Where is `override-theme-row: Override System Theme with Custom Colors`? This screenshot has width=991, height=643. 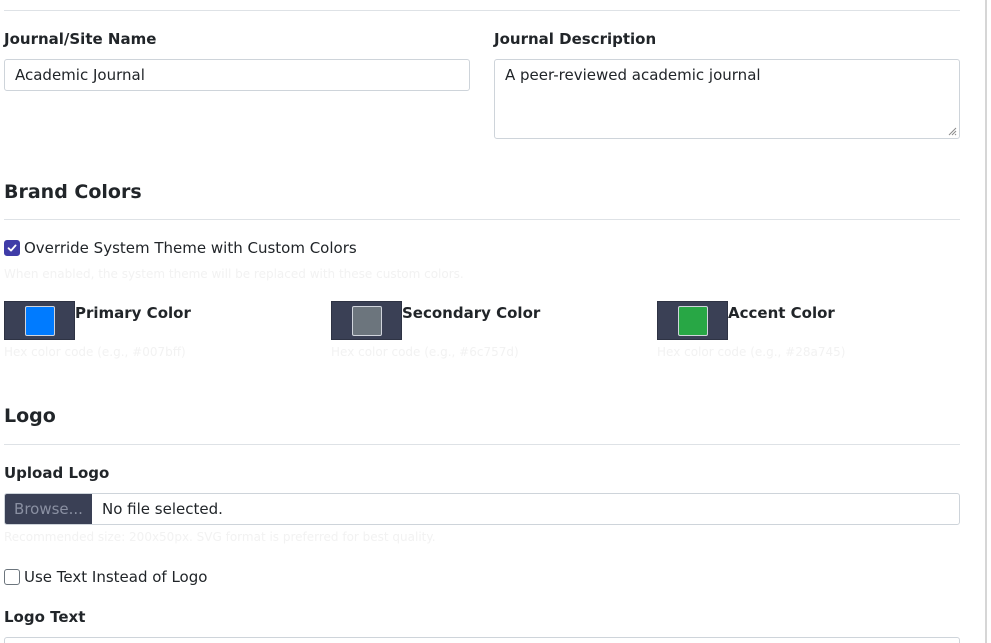 override-theme-row: Override System Theme with Custom Colors is located at coordinates (180, 248).